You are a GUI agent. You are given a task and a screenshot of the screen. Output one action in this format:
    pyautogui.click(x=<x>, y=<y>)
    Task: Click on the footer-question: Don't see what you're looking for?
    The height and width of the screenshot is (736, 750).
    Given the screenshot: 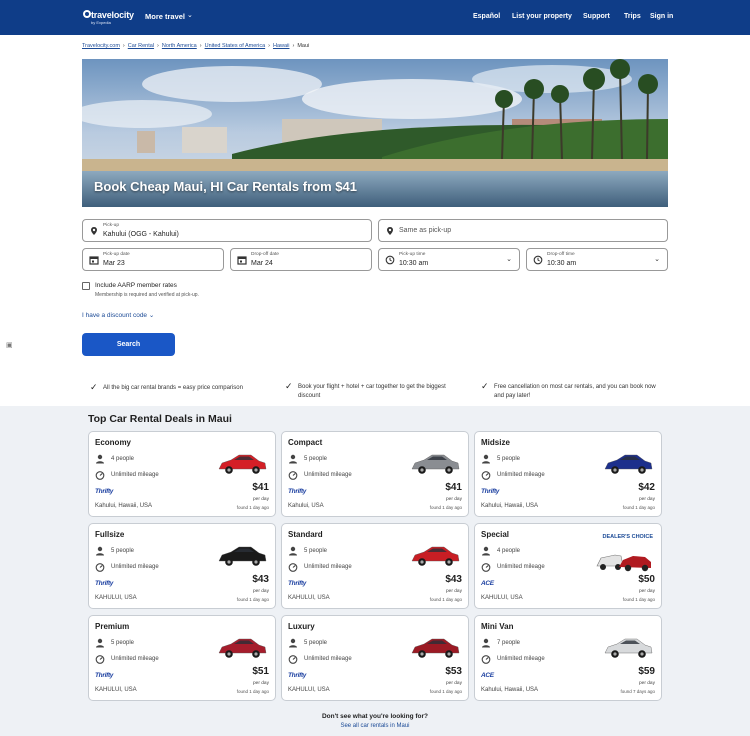 What is the action you would take?
    pyautogui.click(x=374, y=716)
    